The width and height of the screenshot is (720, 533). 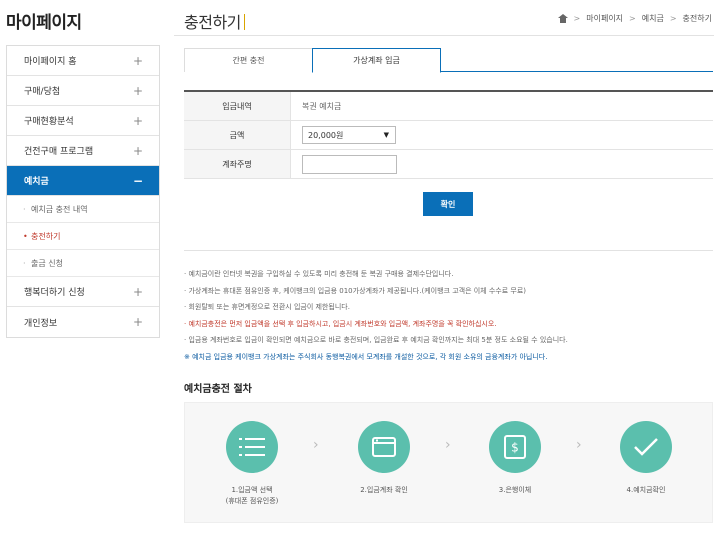 I want to click on form-row-amount: 금액 20,000원 ▼, so click(x=448, y=135).